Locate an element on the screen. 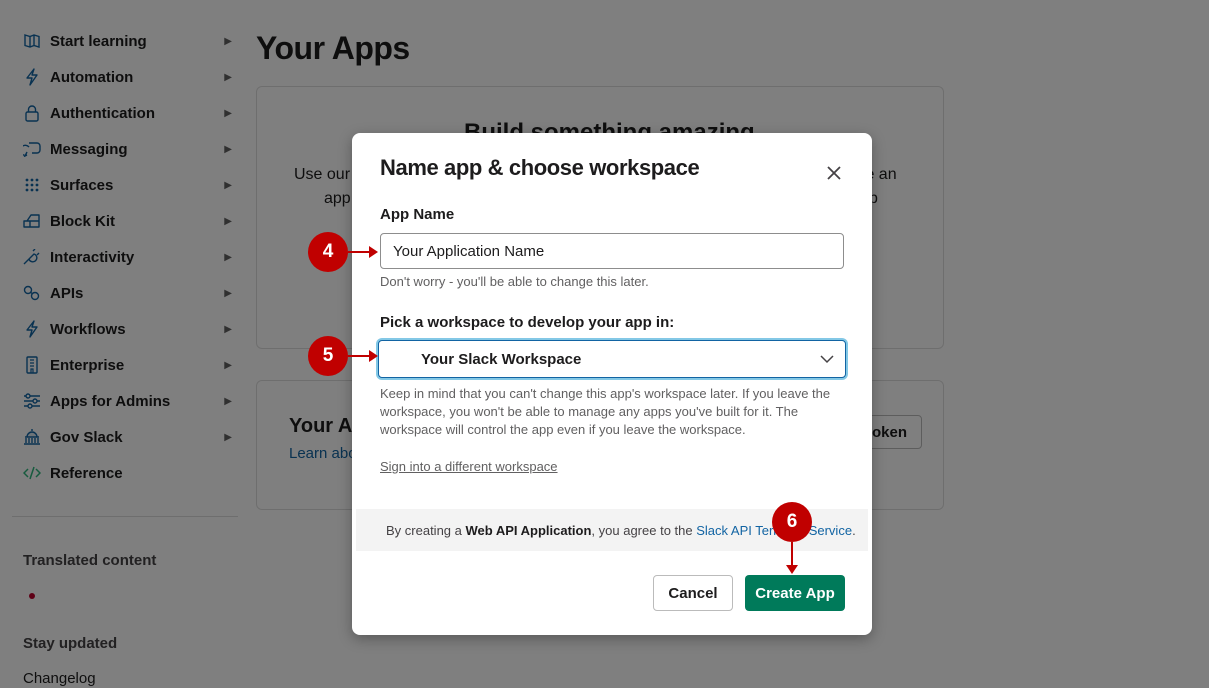 The width and height of the screenshot is (1209, 688). step-5-callout: 5 is located at coordinates (328, 356).